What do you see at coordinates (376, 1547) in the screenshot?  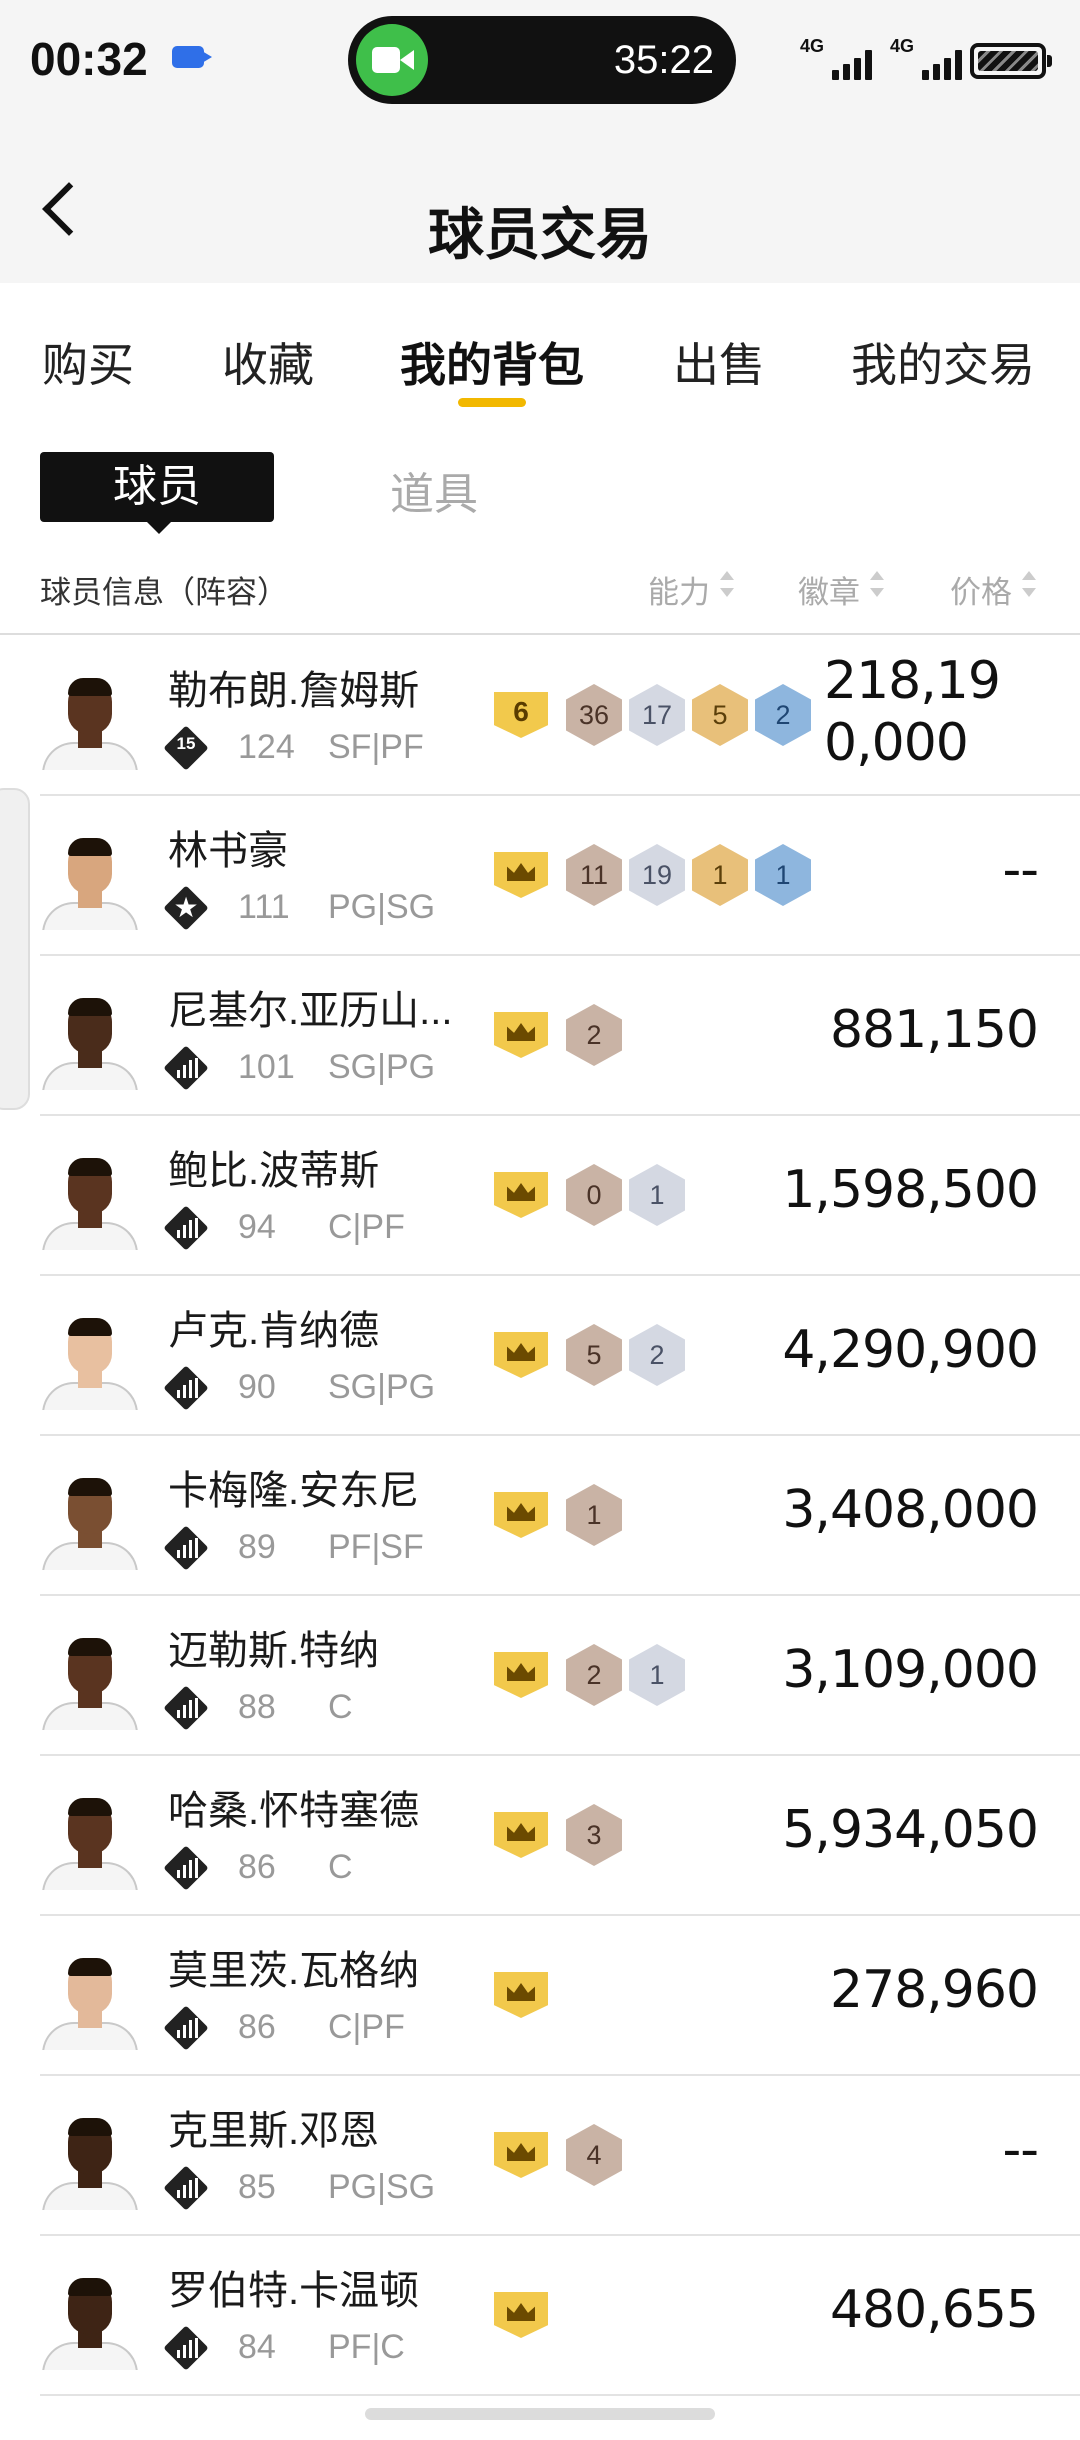 I see `player-position: PF|SF` at bounding box center [376, 1547].